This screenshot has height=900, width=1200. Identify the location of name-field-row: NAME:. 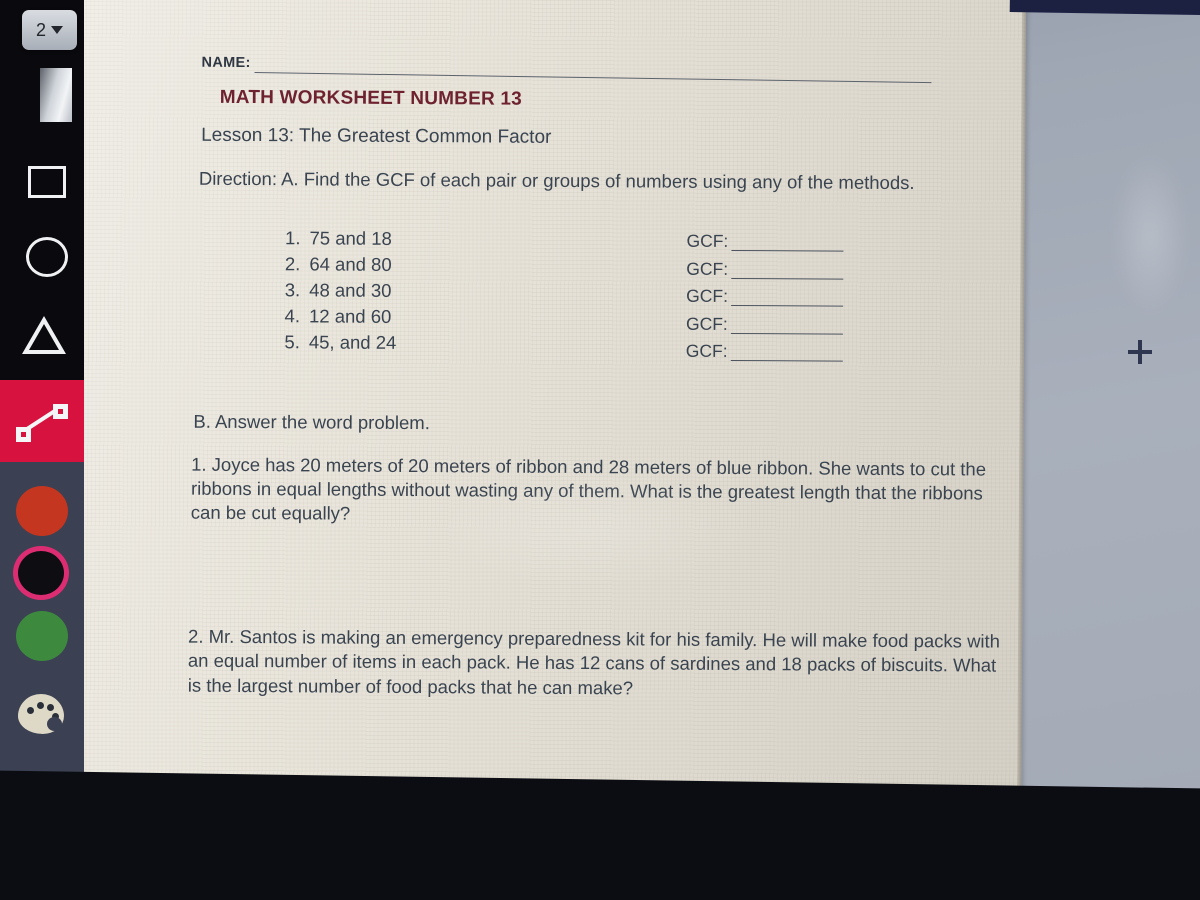
(566, 69).